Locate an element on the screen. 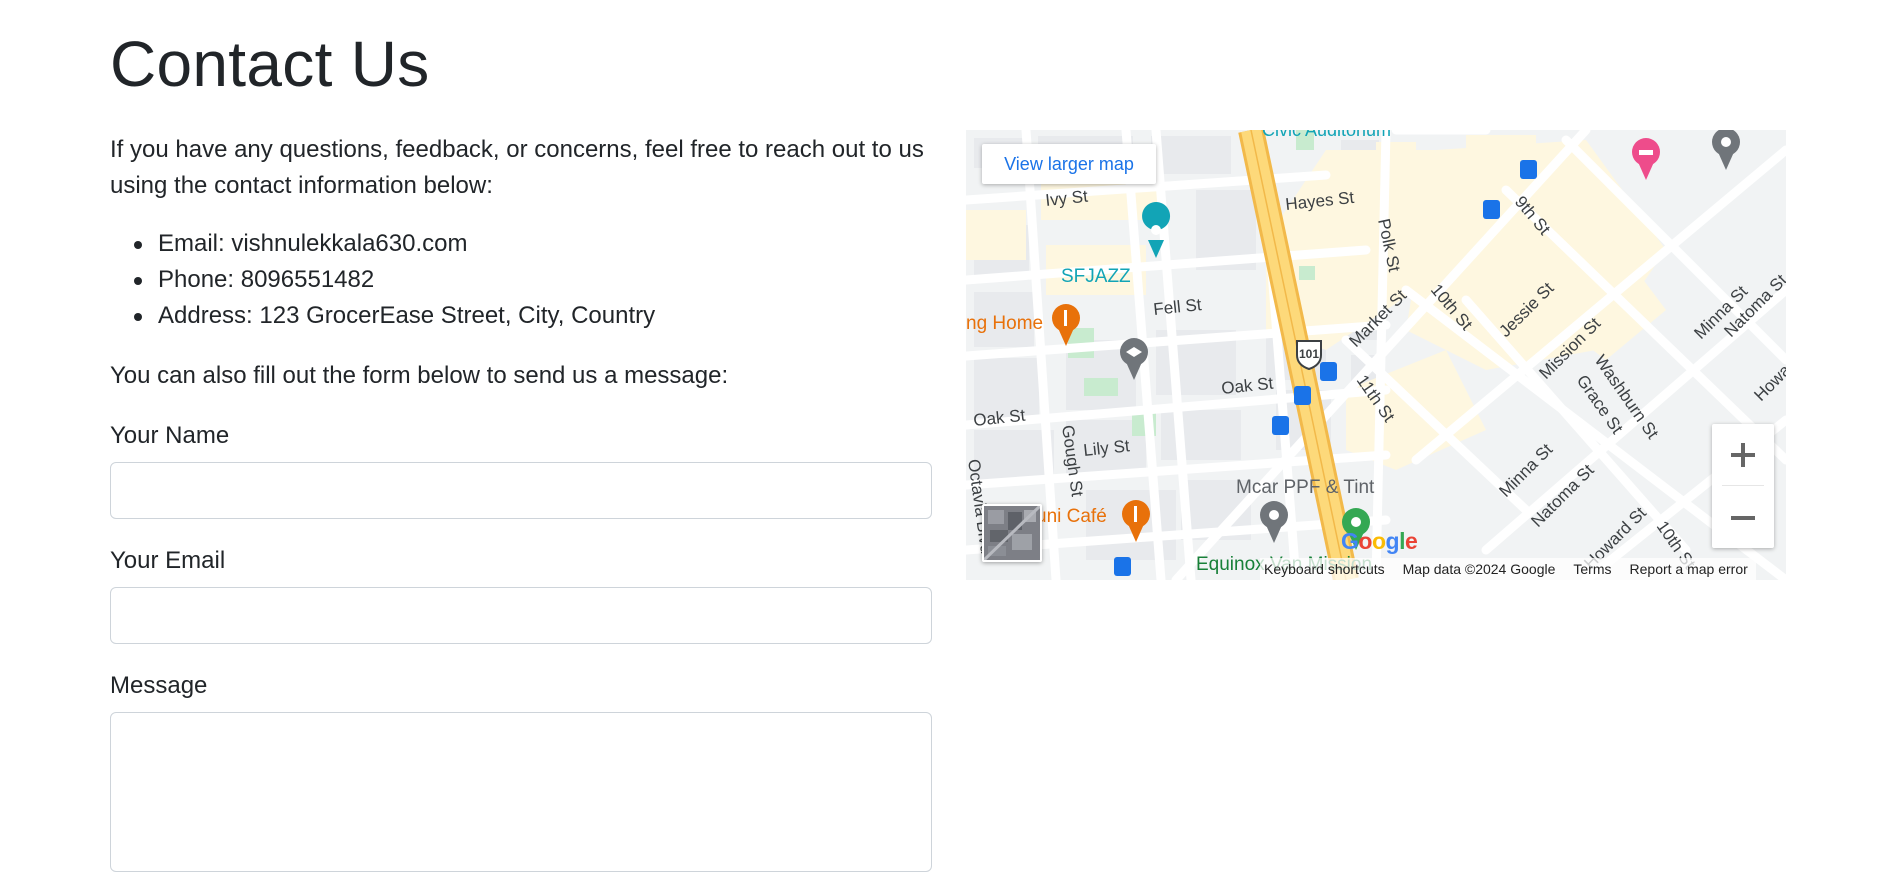 The image size is (1888, 874). zoom-in-button is located at coordinates (1743, 454).